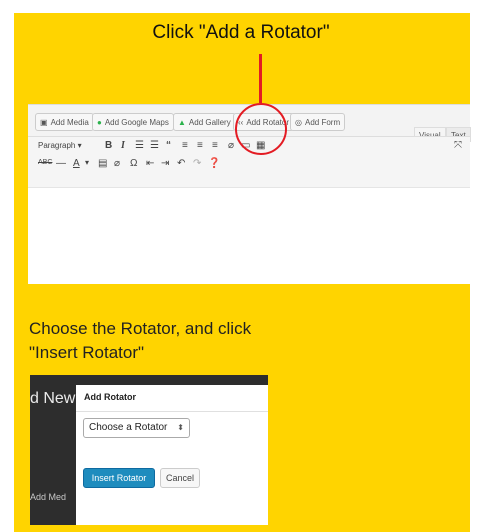 The image size is (482, 532). I want to click on add-google-maps-button: ● Add Google Maps, so click(133, 122).